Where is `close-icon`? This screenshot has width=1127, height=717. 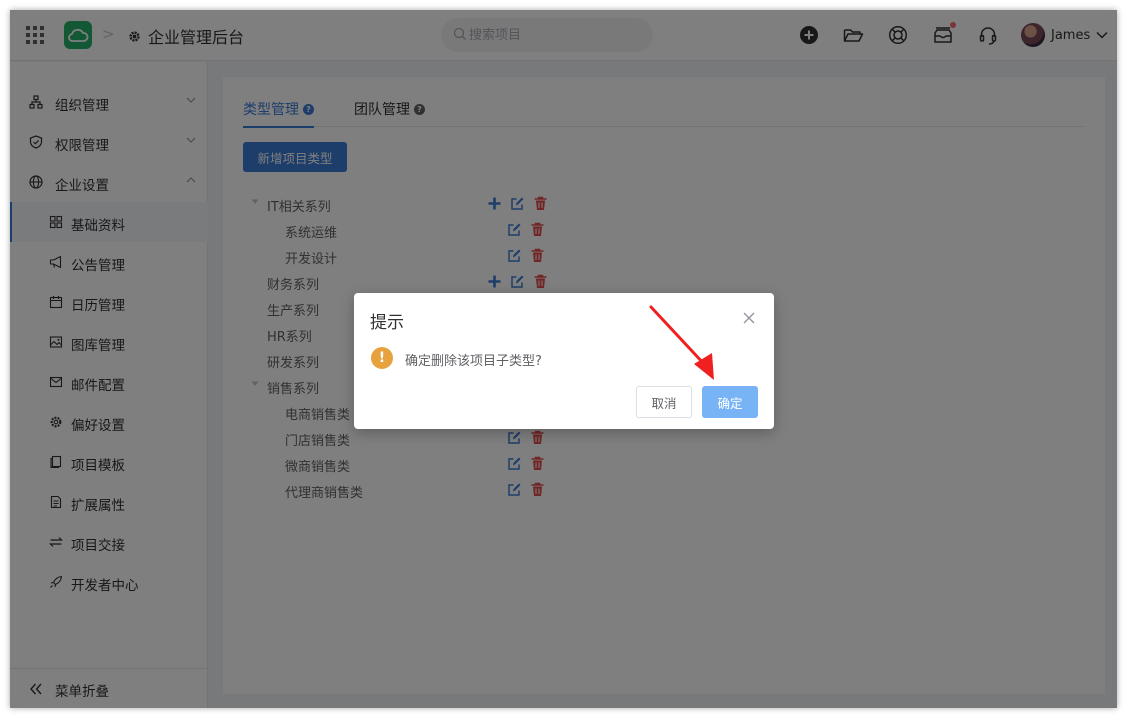 close-icon is located at coordinates (749, 318).